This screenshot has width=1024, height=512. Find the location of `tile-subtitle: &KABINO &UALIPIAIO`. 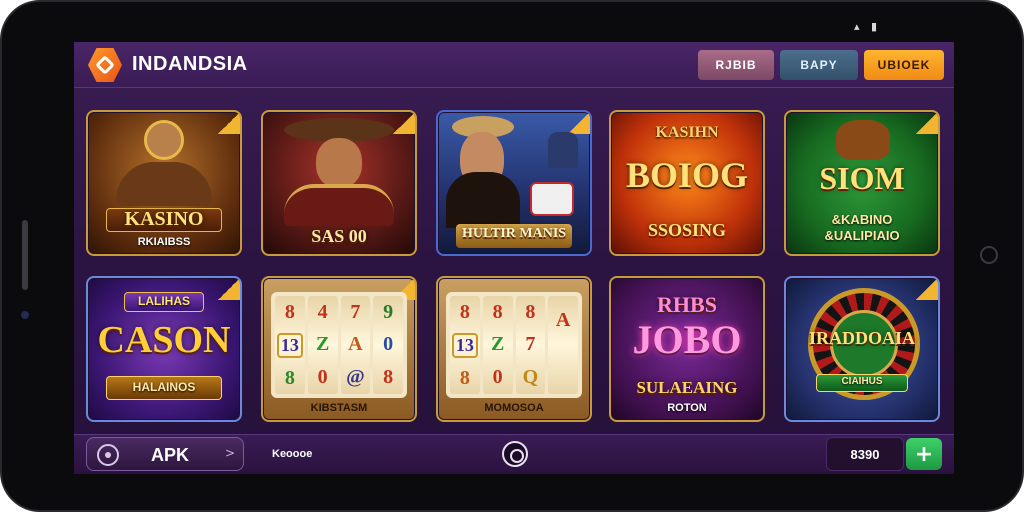

tile-subtitle: &KABINO &UALIPIAIO is located at coordinates (862, 227).